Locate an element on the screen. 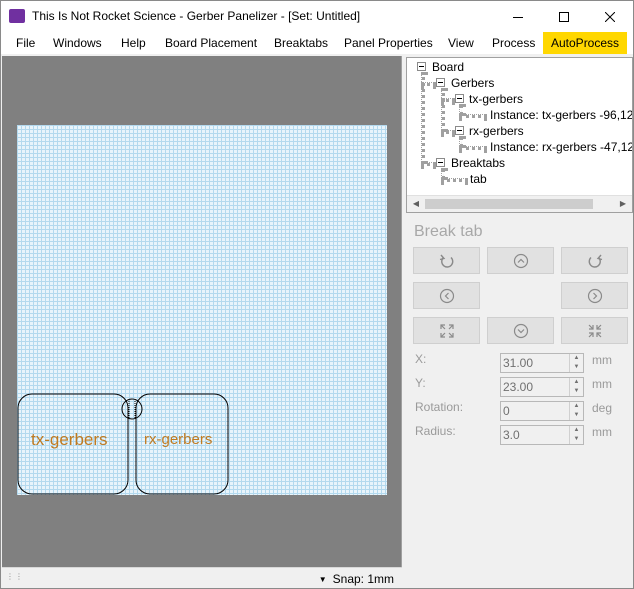 The width and height of the screenshot is (634, 589). radius-input: 3.0 ▲ ▼ is located at coordinates (542, 435).